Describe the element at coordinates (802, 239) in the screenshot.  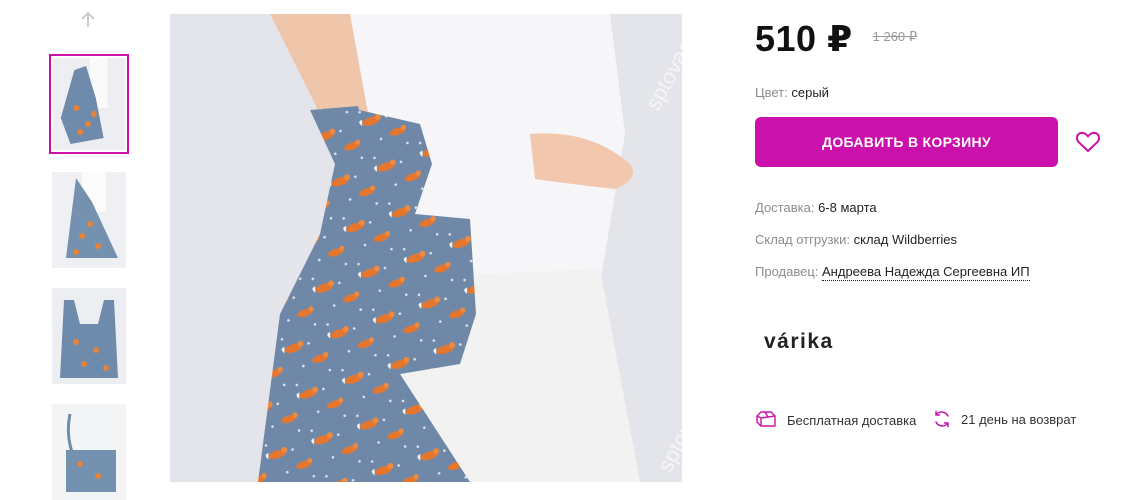
I see `warehouse-label: Склад отгрузки:` at that location.